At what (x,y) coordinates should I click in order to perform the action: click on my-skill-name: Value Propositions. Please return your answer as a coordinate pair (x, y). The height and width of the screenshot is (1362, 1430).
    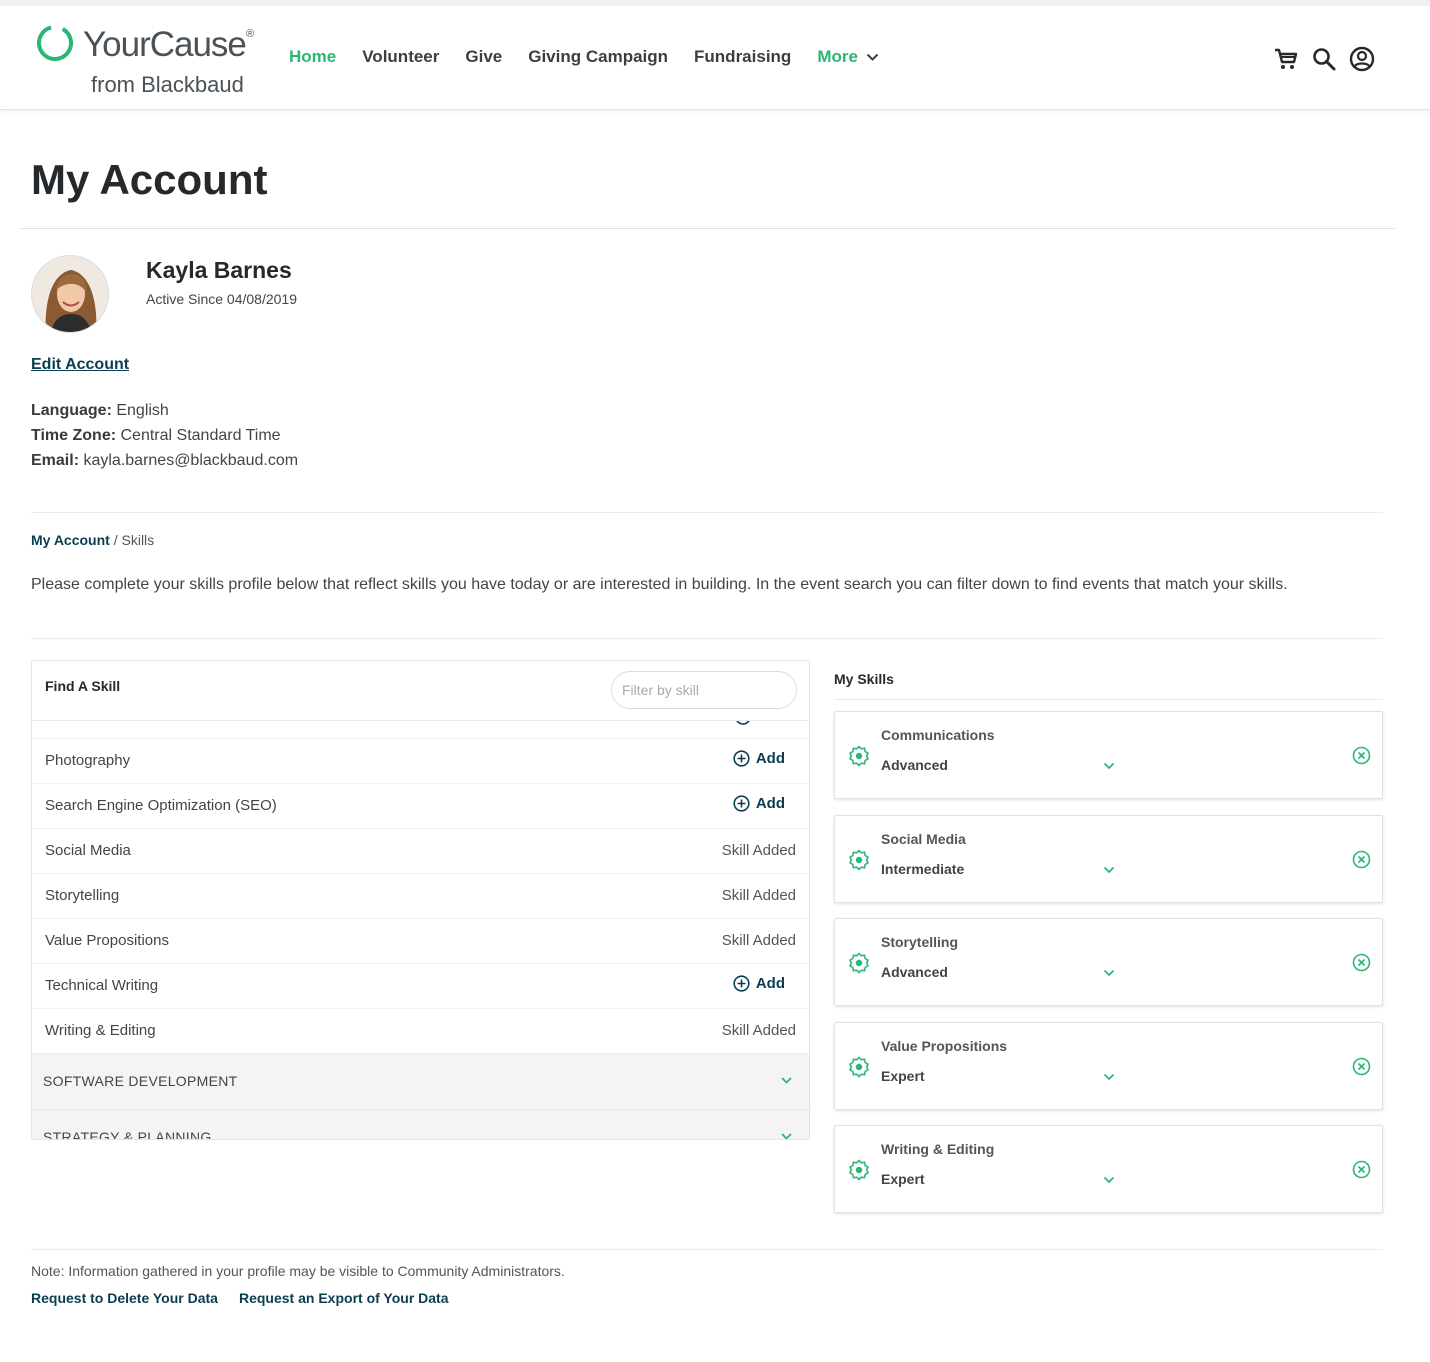
    Looking at the image, I should click on (944, 1046).